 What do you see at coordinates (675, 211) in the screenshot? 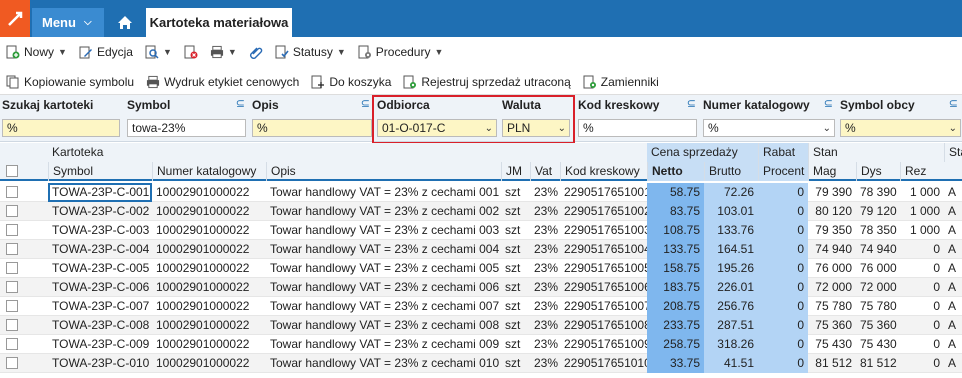
I see `cell-netto: 83.75` at bounding box center [675, 211].